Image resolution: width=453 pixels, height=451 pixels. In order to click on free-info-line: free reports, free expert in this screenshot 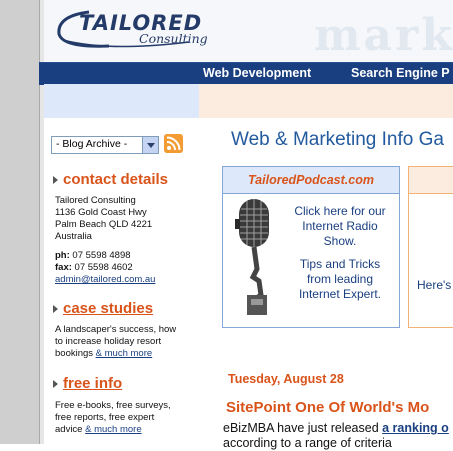, I will do `click(105, 417)`.